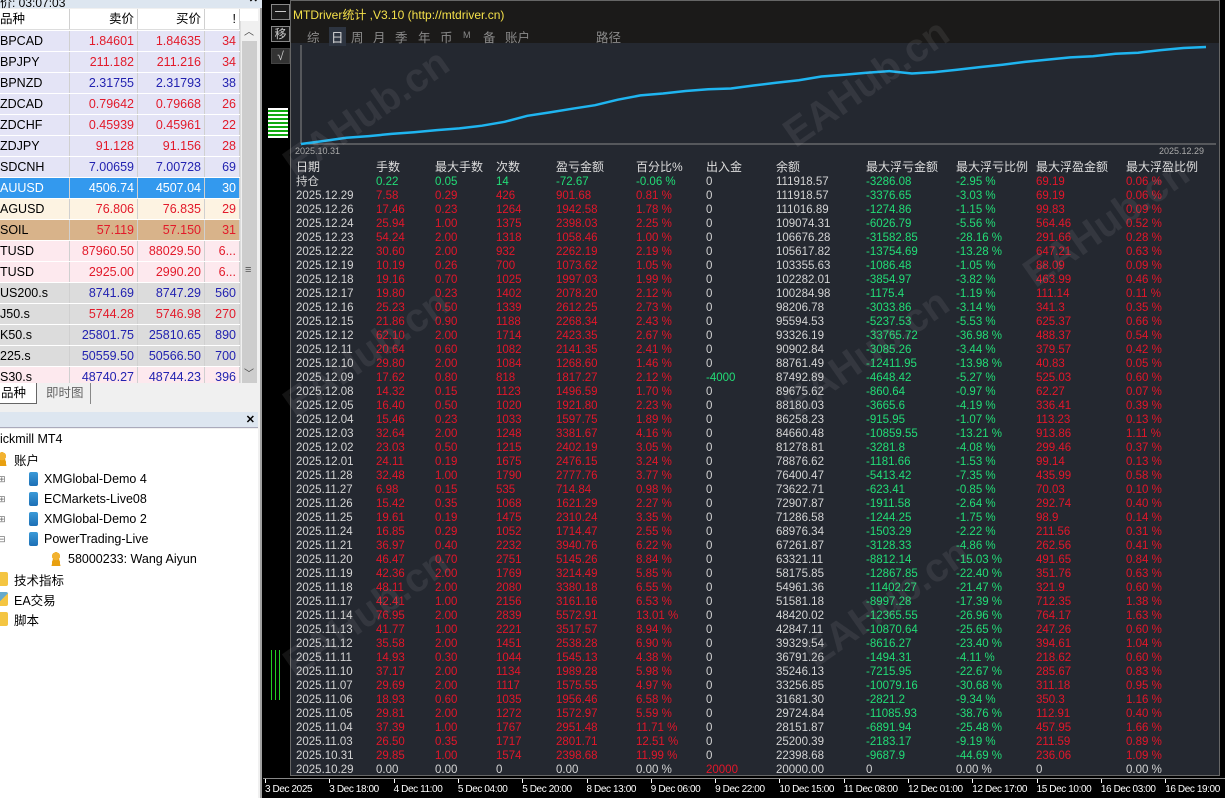  I want to click on tab-symbols: 品种, so click(18, 393).